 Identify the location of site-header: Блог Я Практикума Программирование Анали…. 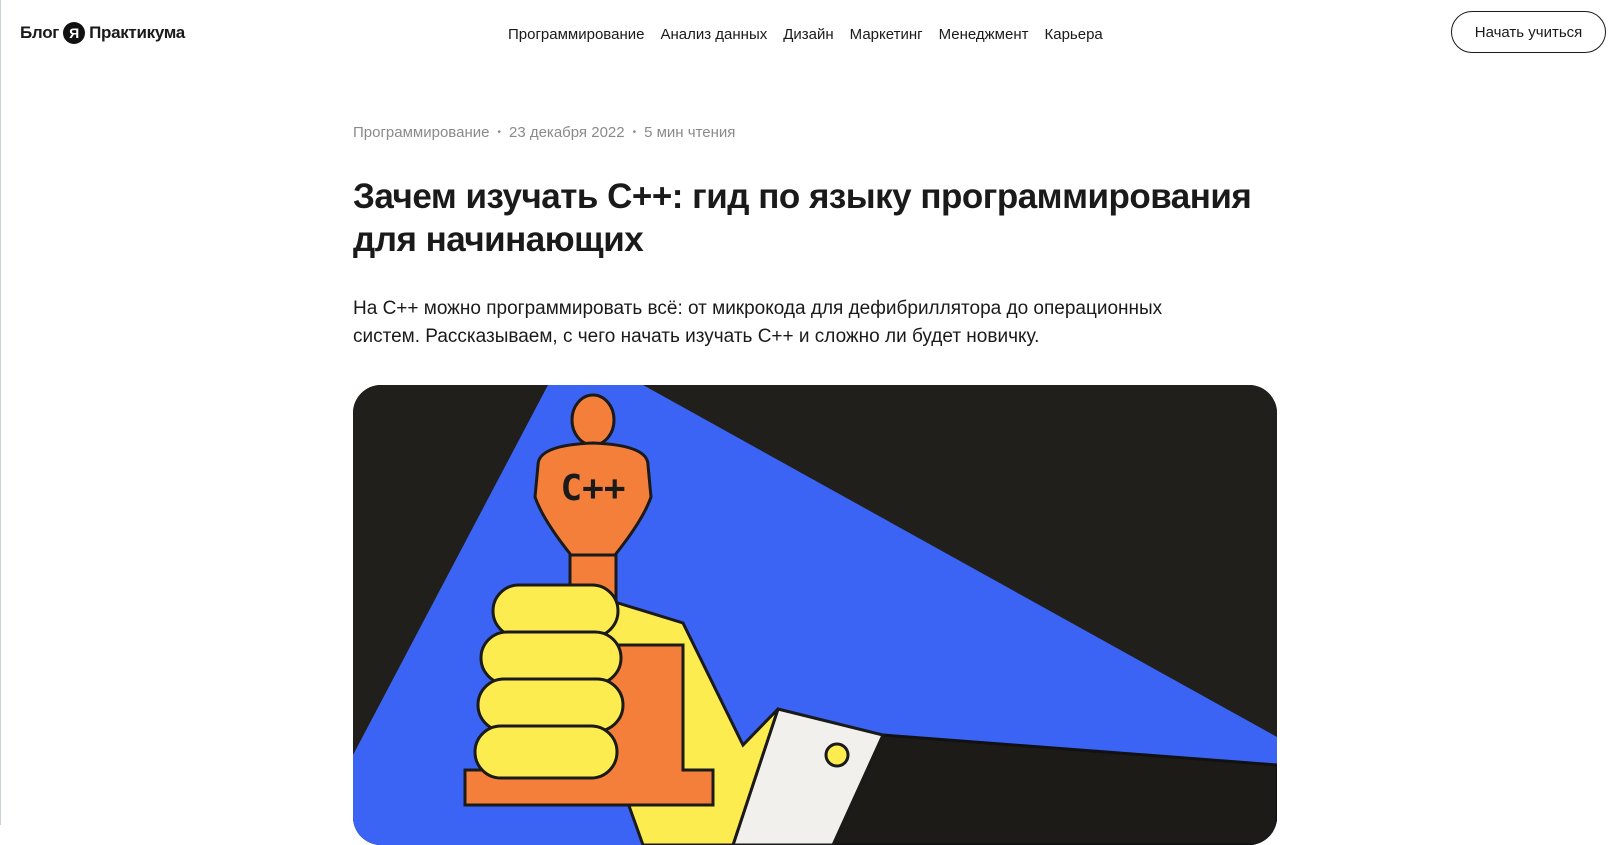
(812, 40).